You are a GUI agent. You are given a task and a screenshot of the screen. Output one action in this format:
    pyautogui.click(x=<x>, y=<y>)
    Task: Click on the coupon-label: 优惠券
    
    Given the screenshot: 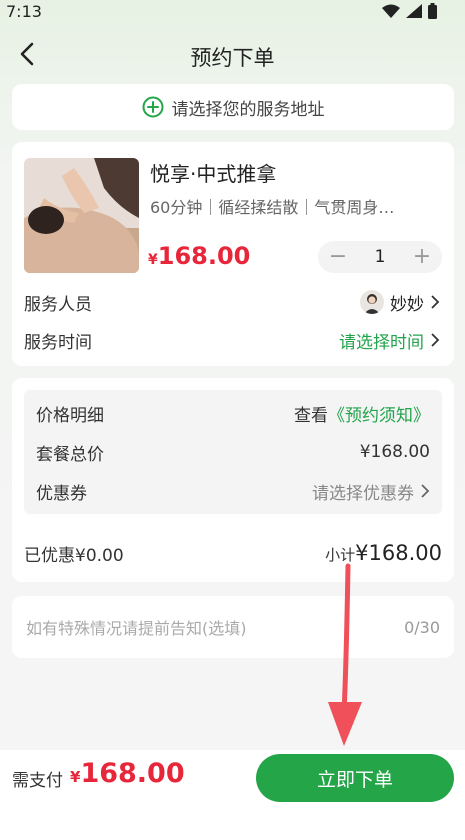 What is the action you would take?
    pyautogui.click(x=61, y=493)
    